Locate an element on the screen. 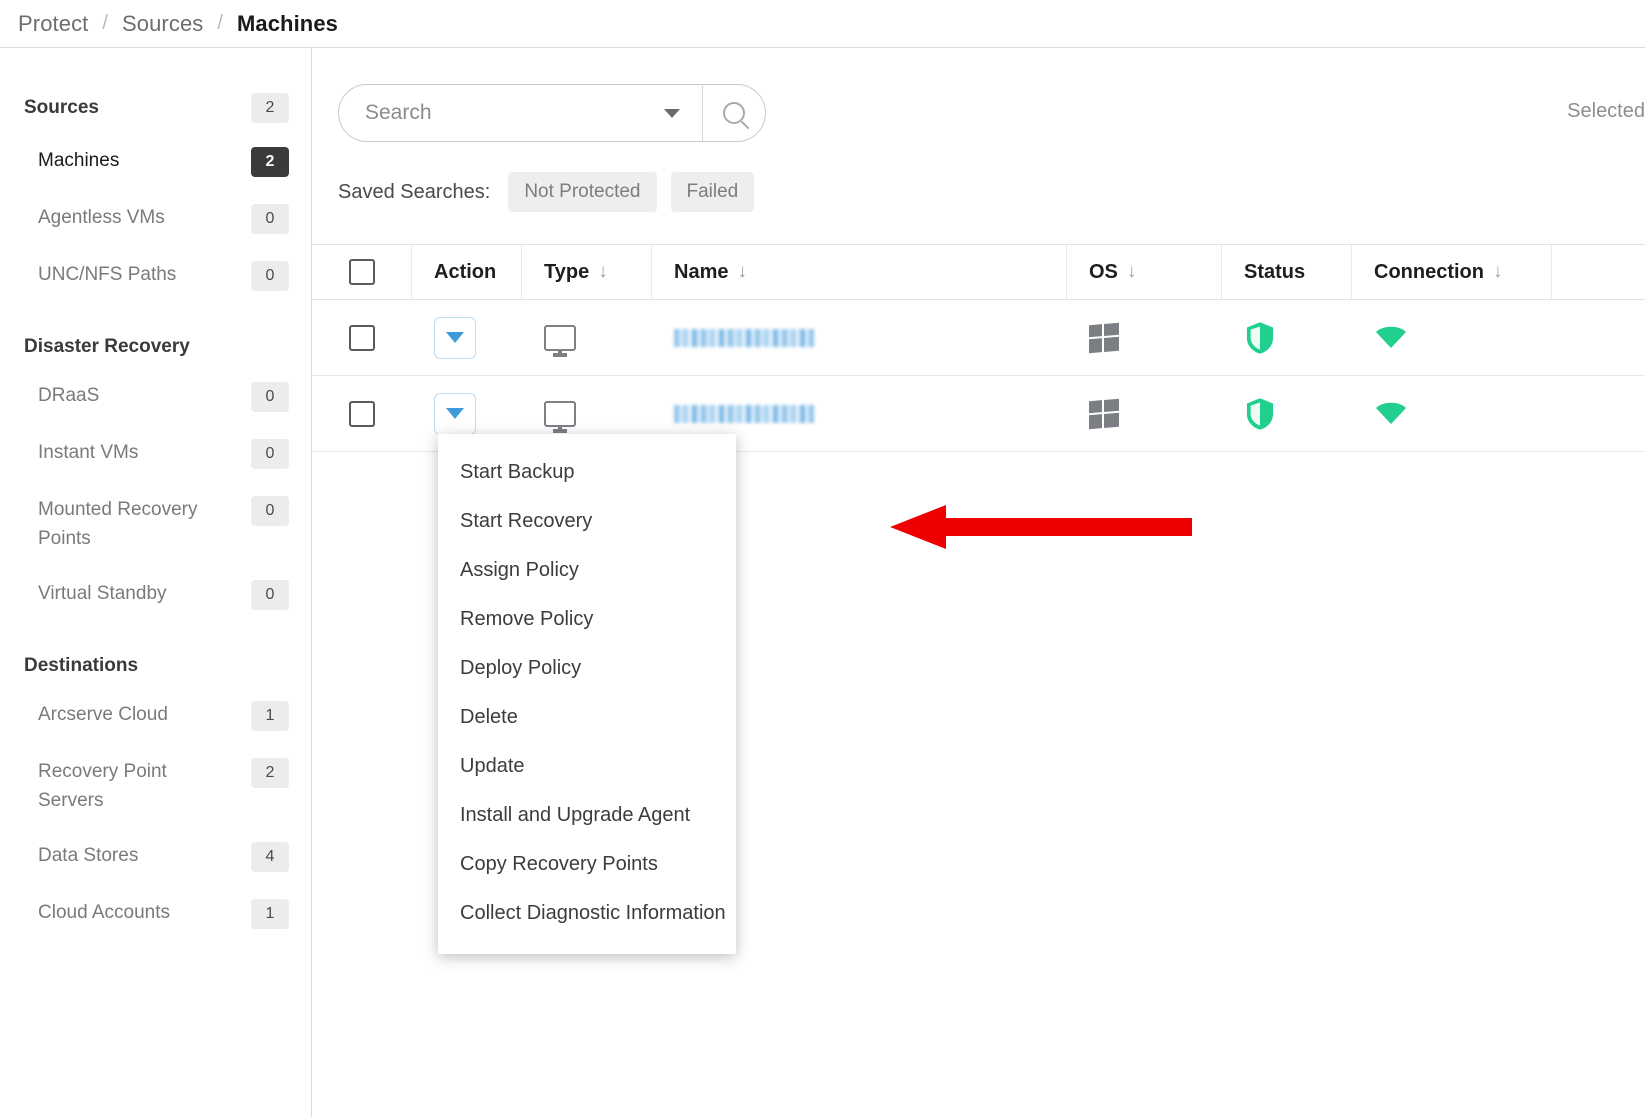  sidebar-group-header-sources: Sources 2 is located at coordinates (155, 107).